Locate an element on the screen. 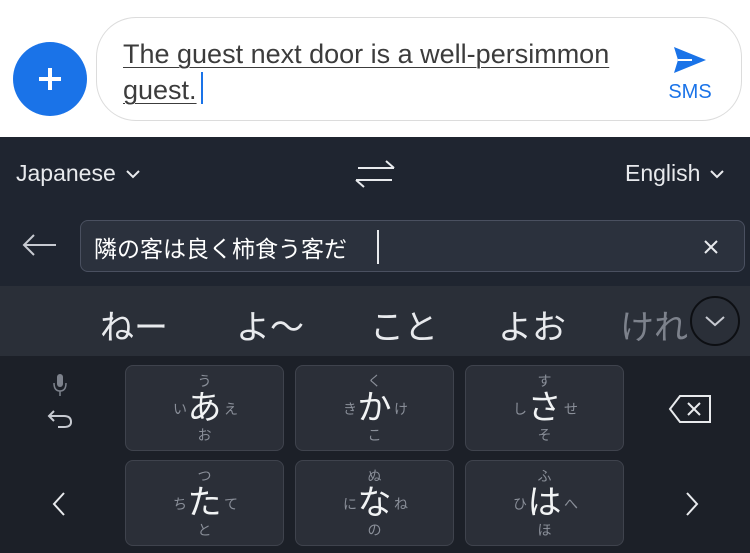 This screenshot has width=750, height=553. chevron-left-icon is located at coordinates (58, 504).